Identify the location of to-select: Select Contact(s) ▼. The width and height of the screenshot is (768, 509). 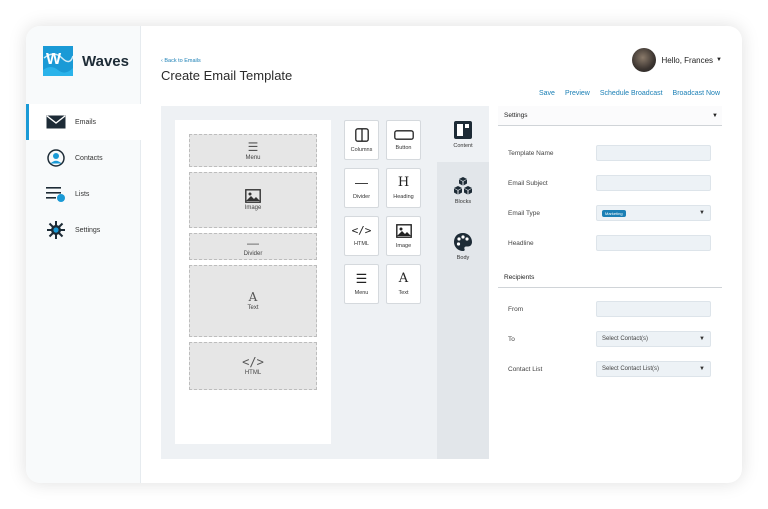
(653, 339).